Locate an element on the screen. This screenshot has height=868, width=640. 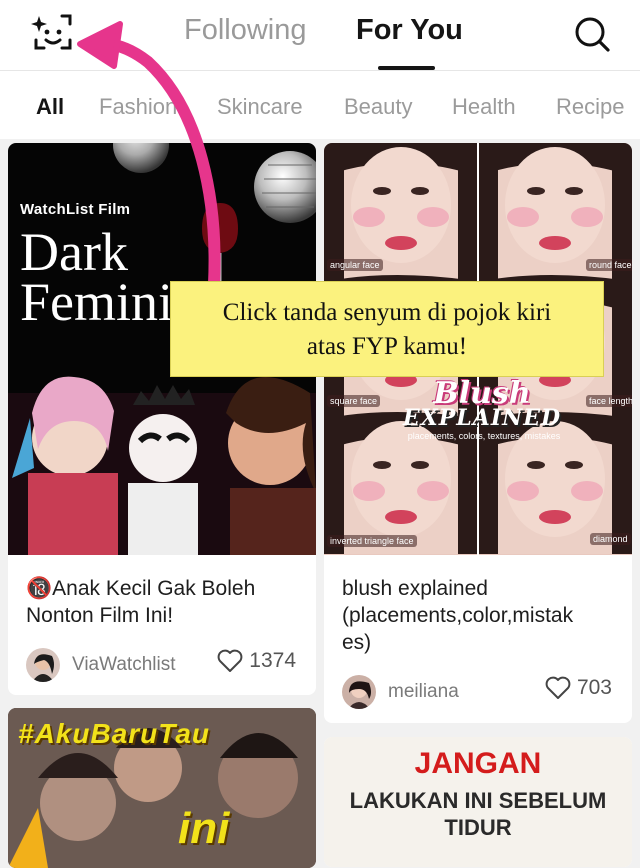
image-subtitle: placements, colors, textures, mistakes is located at coordinates (484, 436).